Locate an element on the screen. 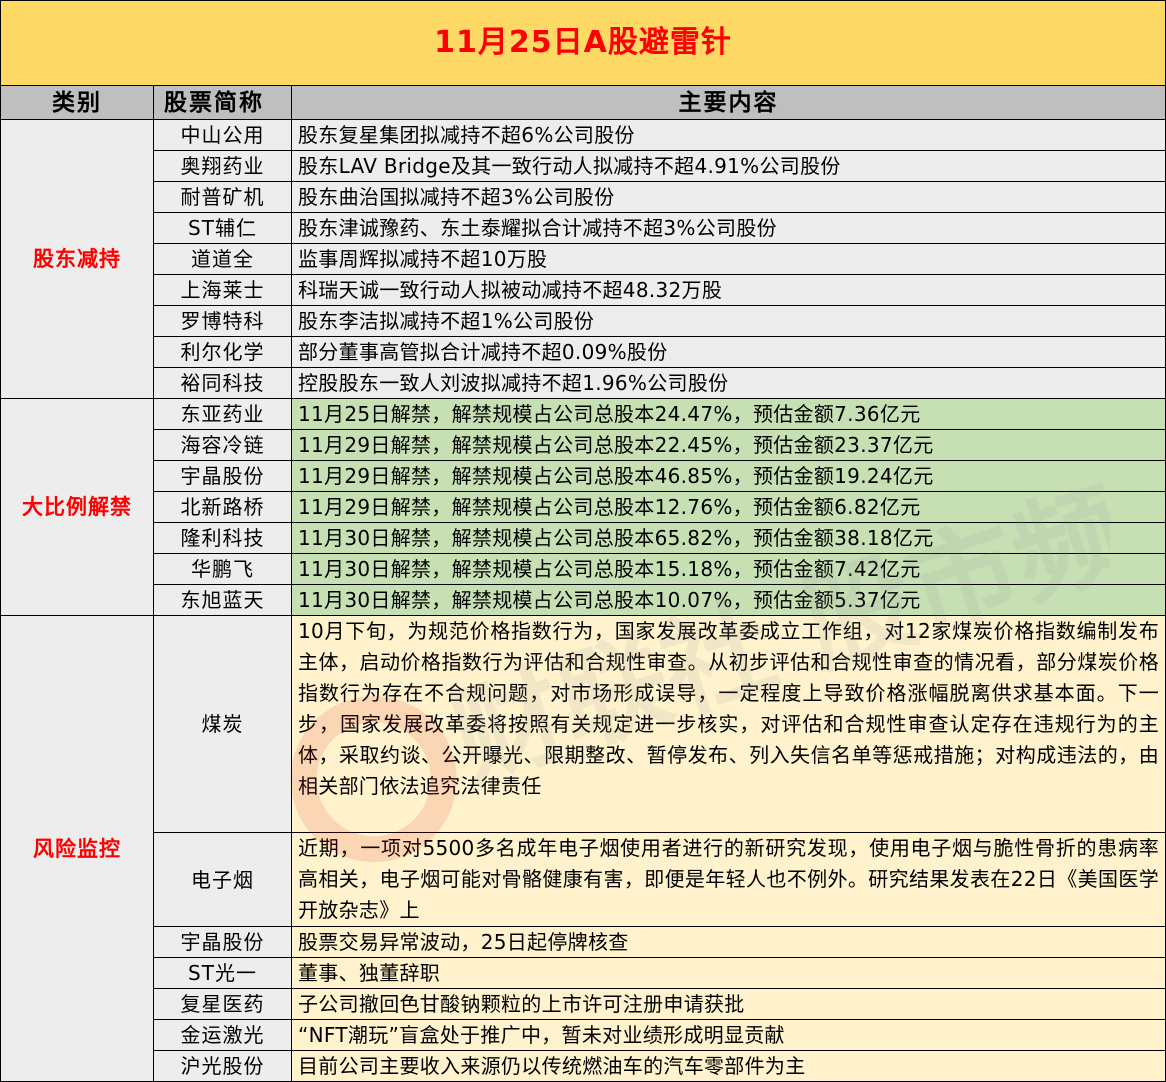 Image resolution: width=1166 pixels, height=1082 pixels. stock-name-cell: 耐普矿机 is located at coordinates (222, 197).